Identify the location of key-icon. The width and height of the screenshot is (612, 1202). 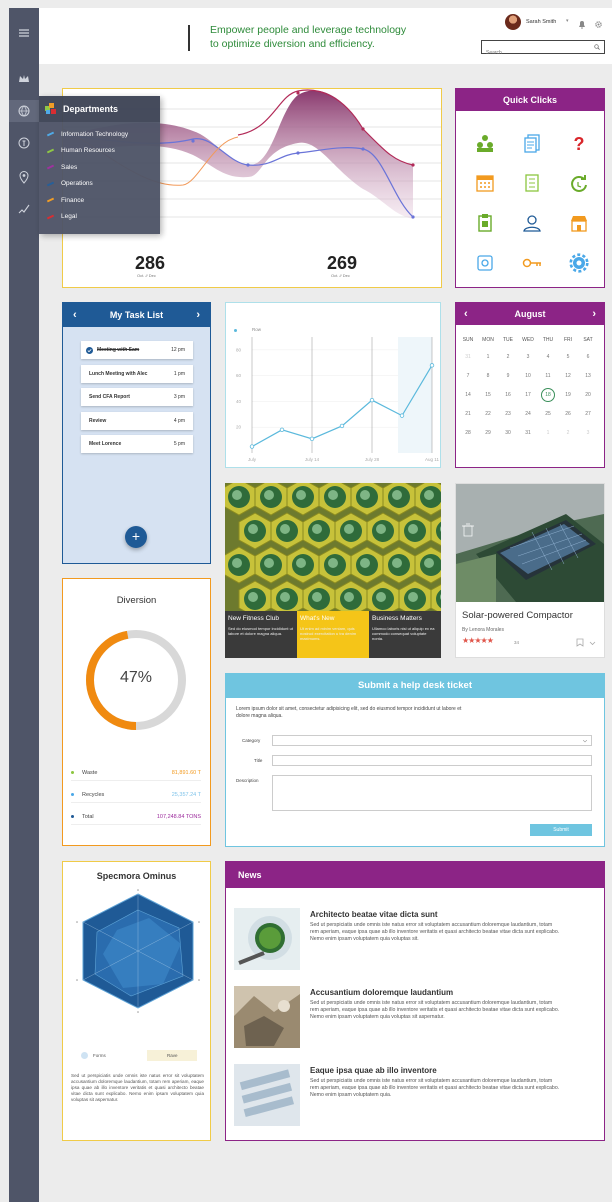
(532, 263).